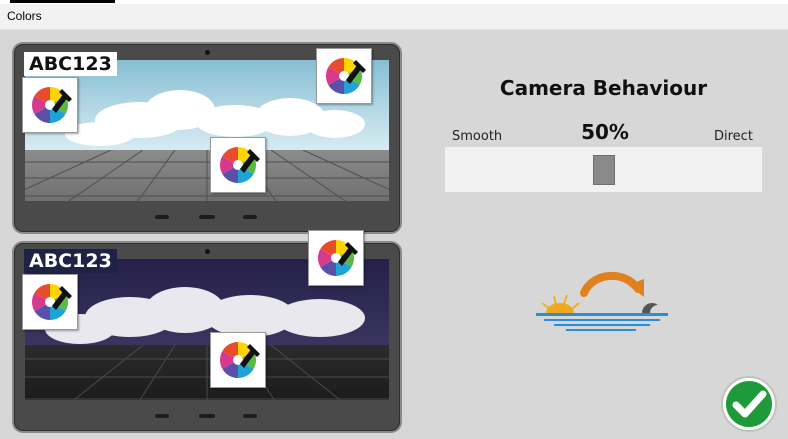 This screenshot has width=788, height=439. I want to click on day-sky-color-picker, so click(344, 76).